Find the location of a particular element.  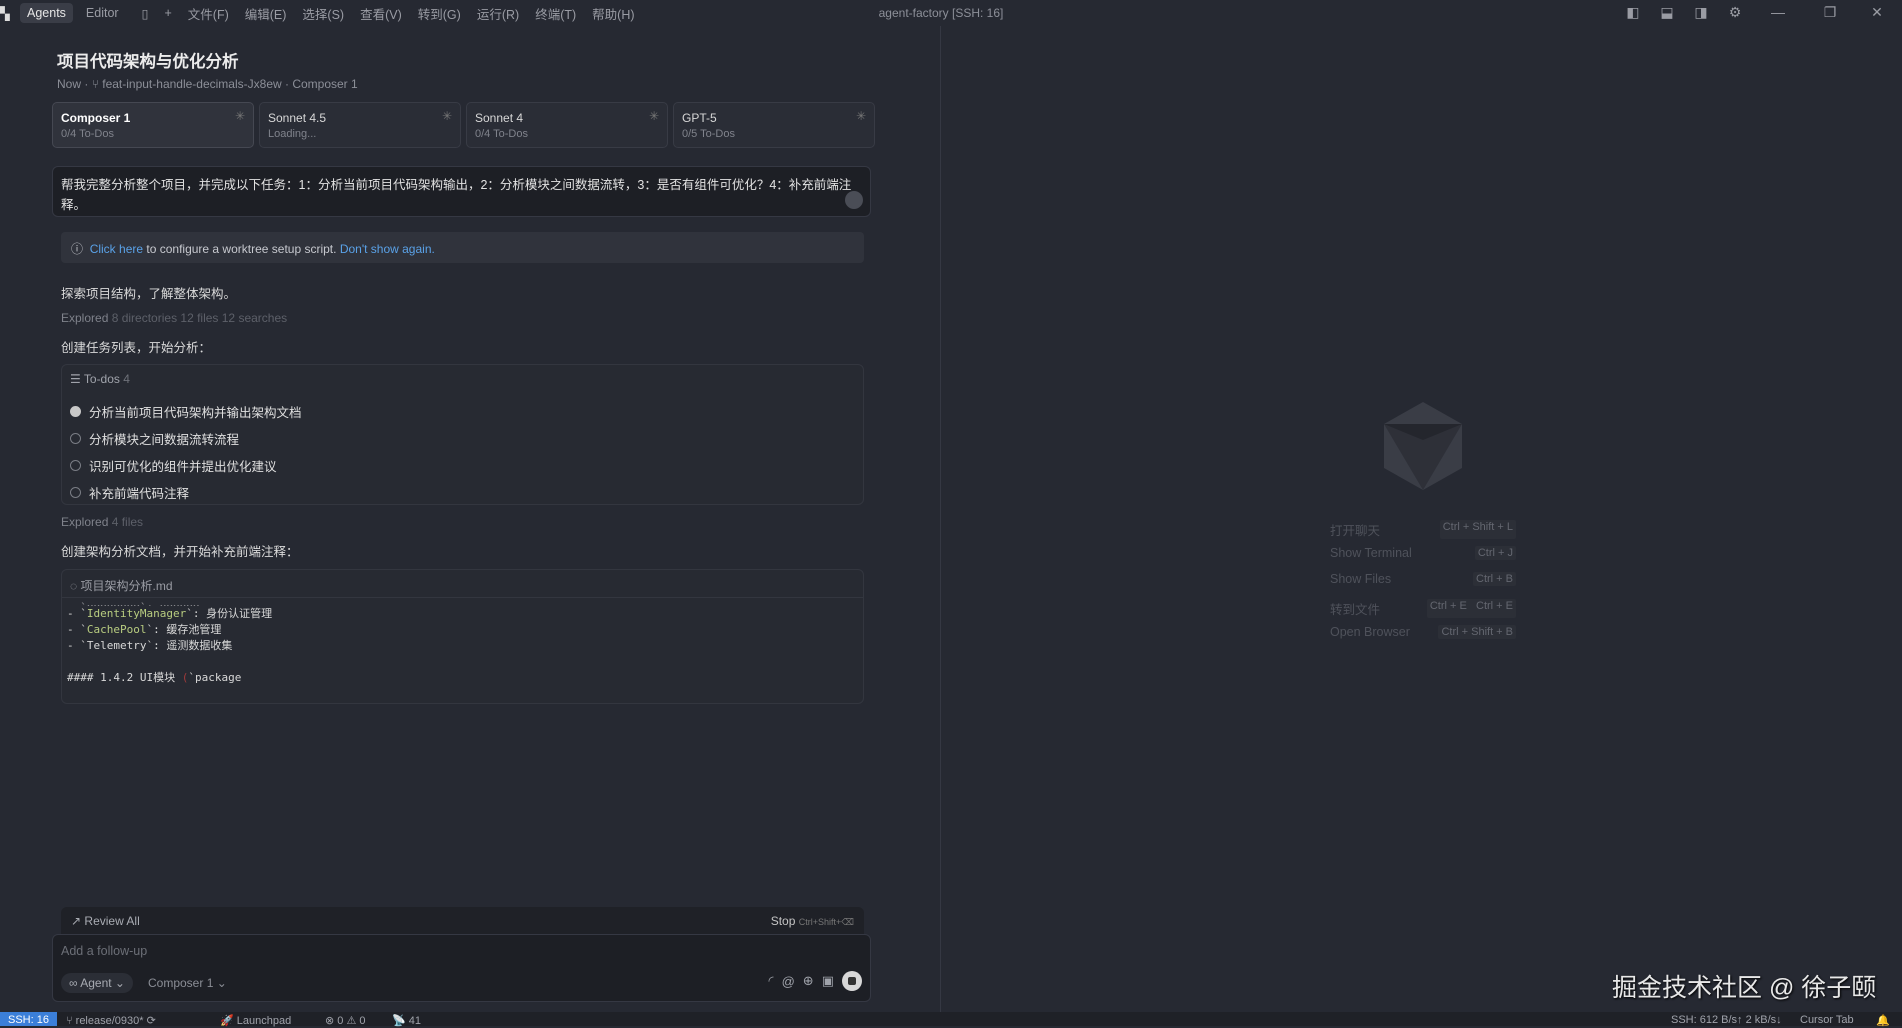

branch-icon: ⑂ is located at coordinates (95, 84).